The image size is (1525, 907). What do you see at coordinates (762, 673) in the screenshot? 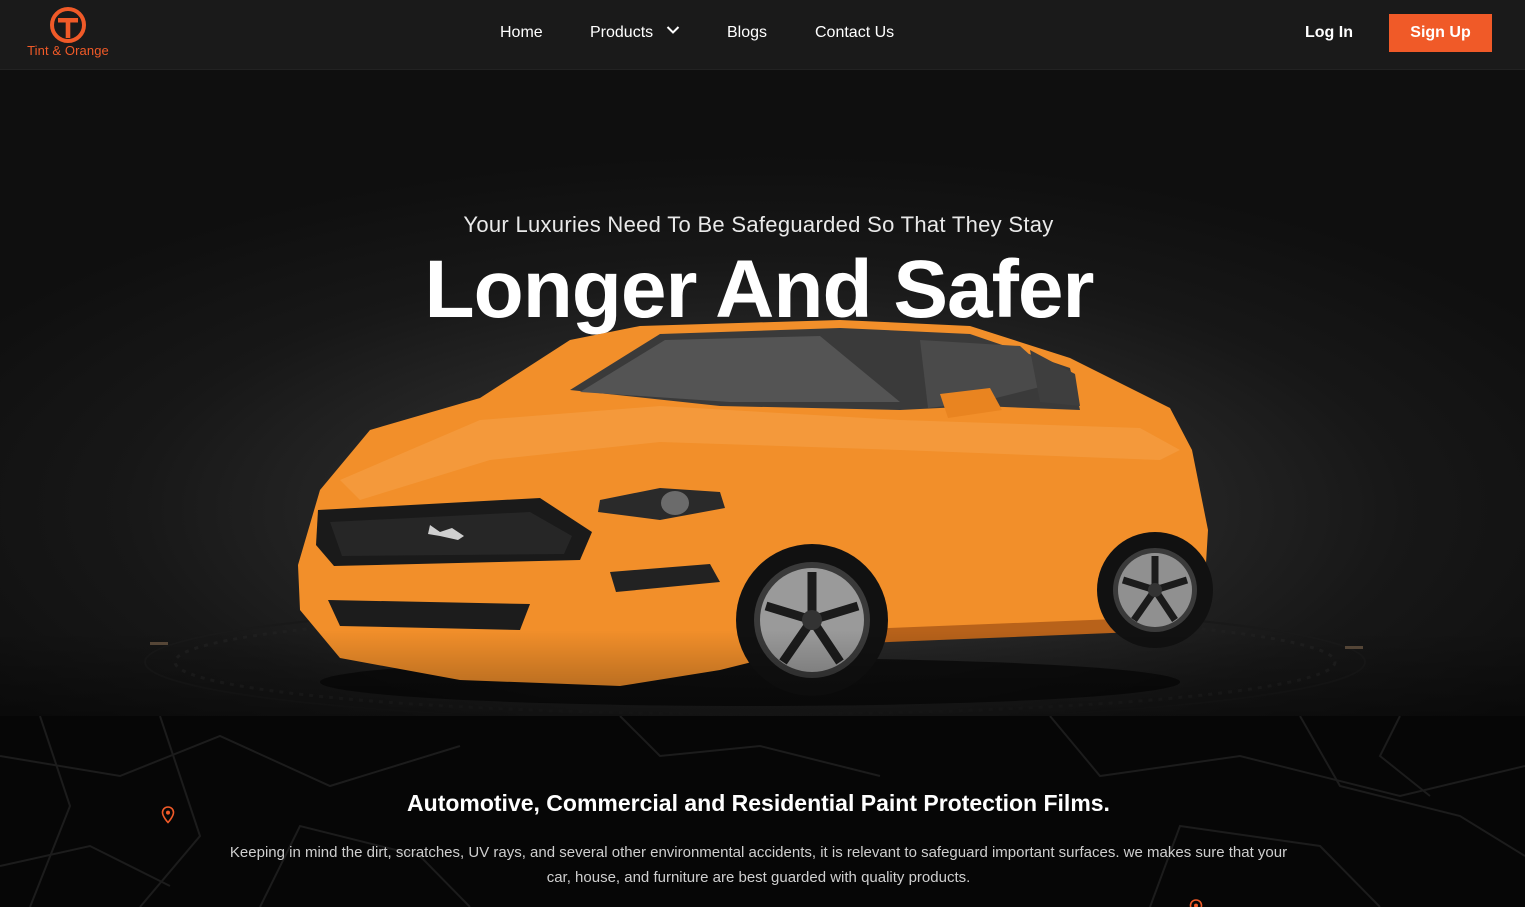
I see `hero-bottom-fade` at bounding box center [762, 673].